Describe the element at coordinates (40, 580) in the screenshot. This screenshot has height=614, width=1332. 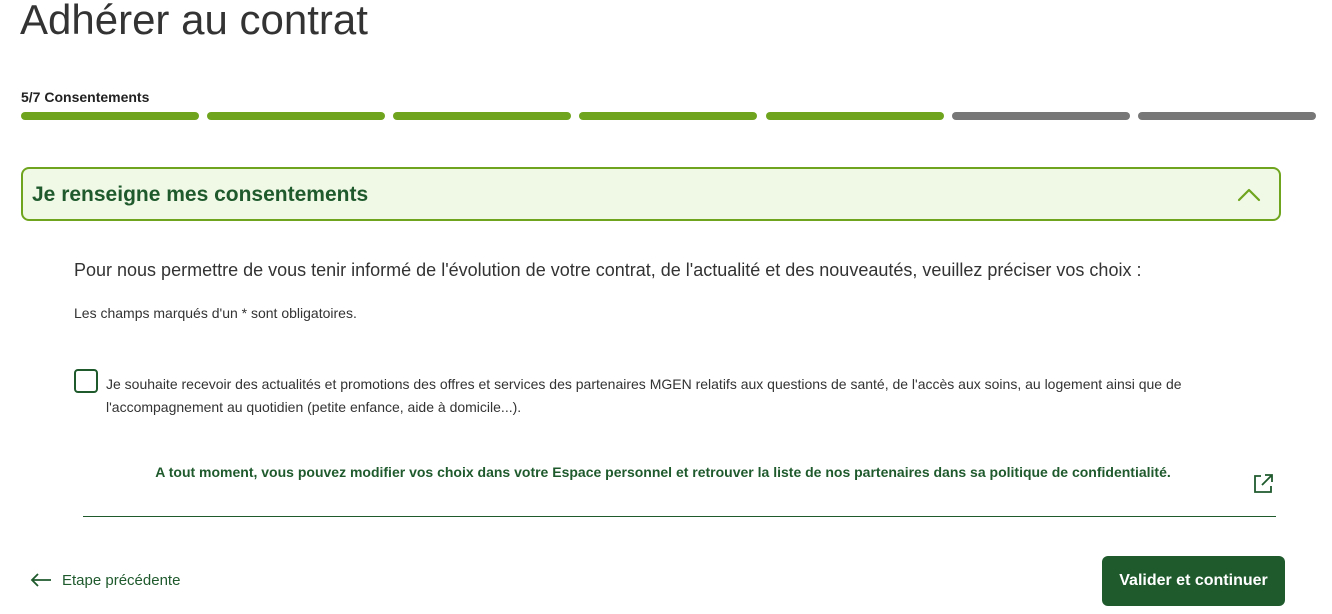
I see `arrow-left-icon` at that location.